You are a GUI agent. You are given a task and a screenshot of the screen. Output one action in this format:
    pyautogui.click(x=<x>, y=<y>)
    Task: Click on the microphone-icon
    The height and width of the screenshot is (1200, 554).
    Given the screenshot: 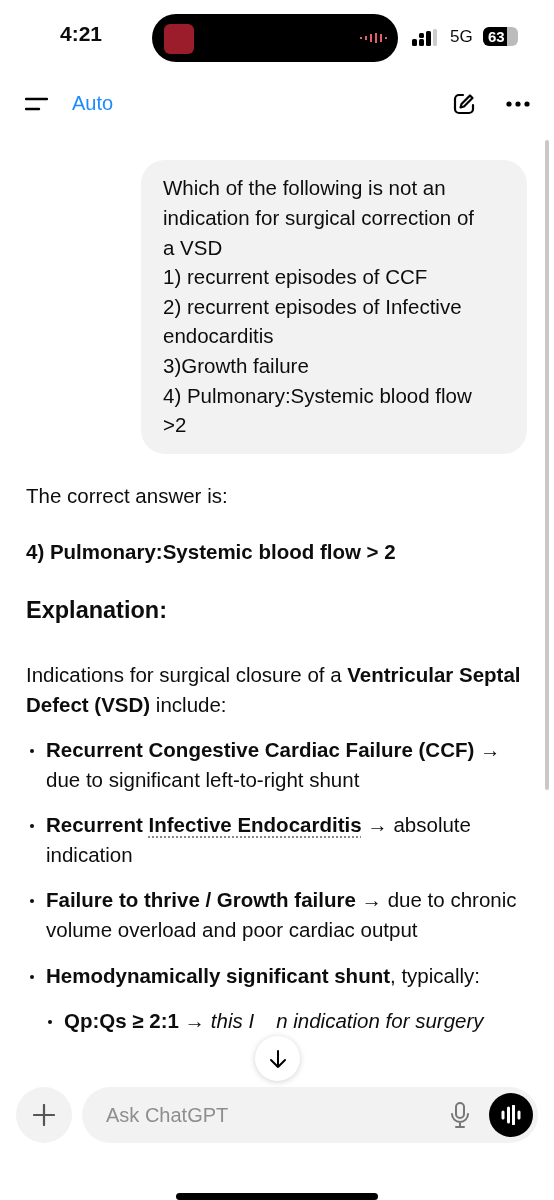 What is the action you would take?
    pyautogui.click(x=460, y=1115)
    